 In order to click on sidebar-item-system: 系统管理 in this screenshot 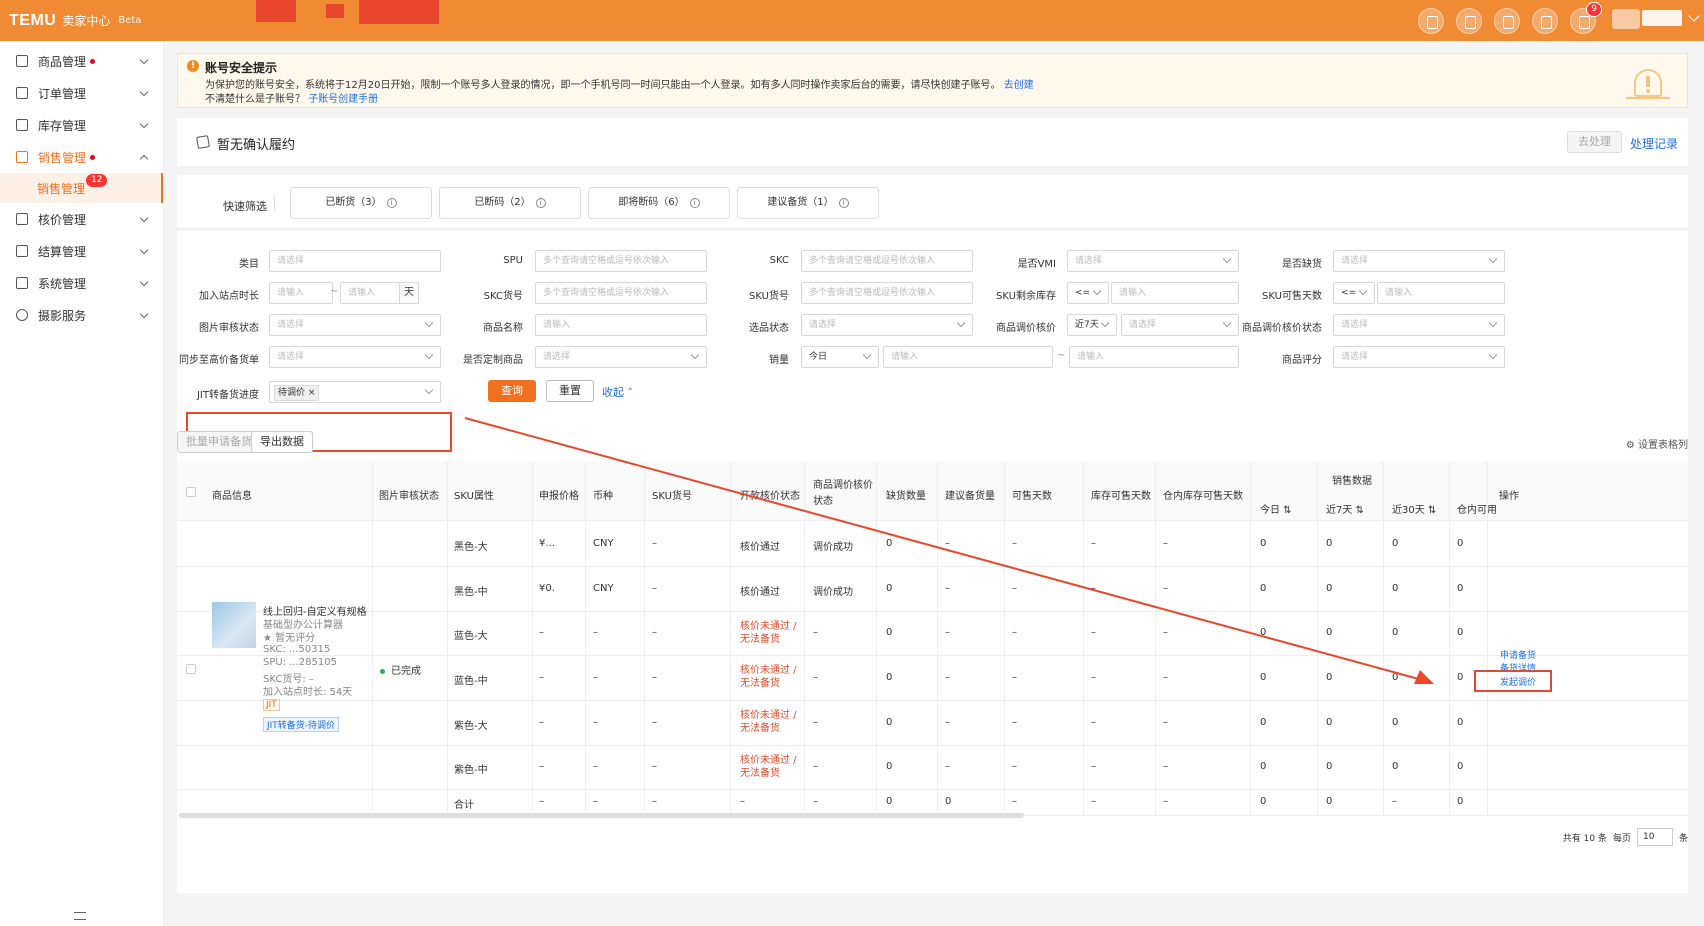, I will do `click(81, 283)`.